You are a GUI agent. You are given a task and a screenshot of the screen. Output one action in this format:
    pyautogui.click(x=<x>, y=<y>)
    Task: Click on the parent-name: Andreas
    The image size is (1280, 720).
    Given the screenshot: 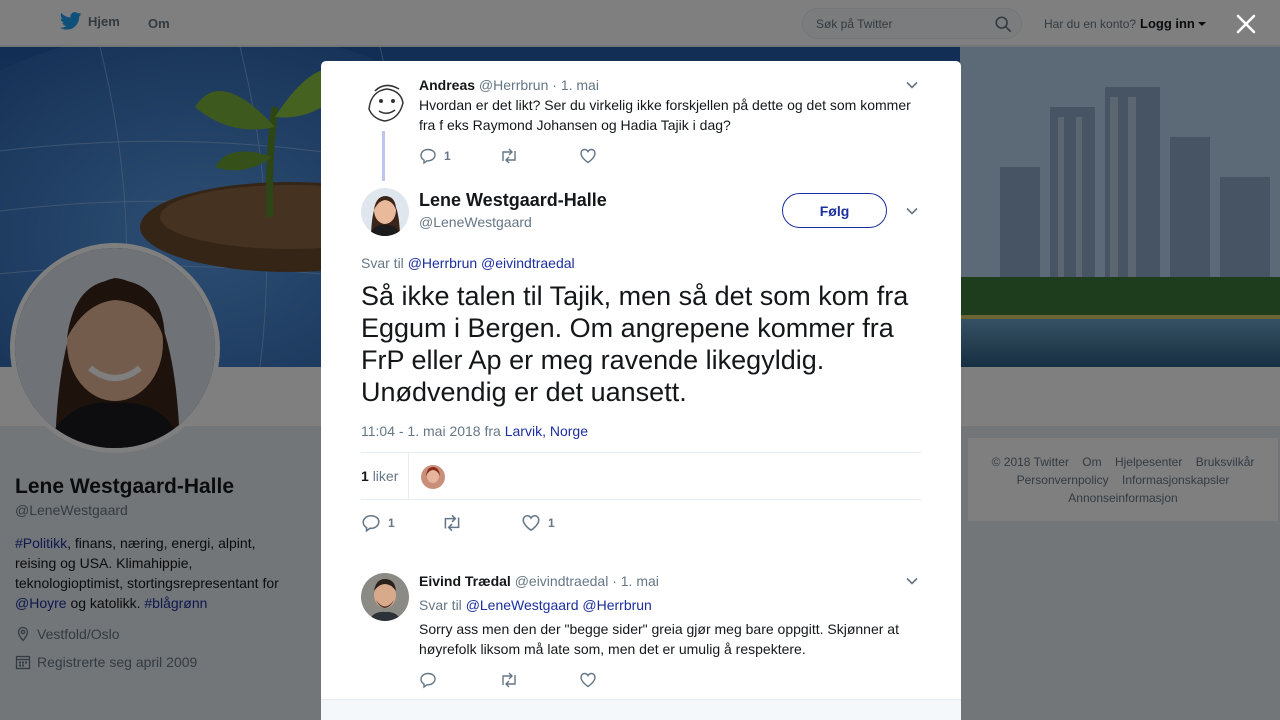 What is the action you would take?
    pyautogui.click(x=447, y=85)
    